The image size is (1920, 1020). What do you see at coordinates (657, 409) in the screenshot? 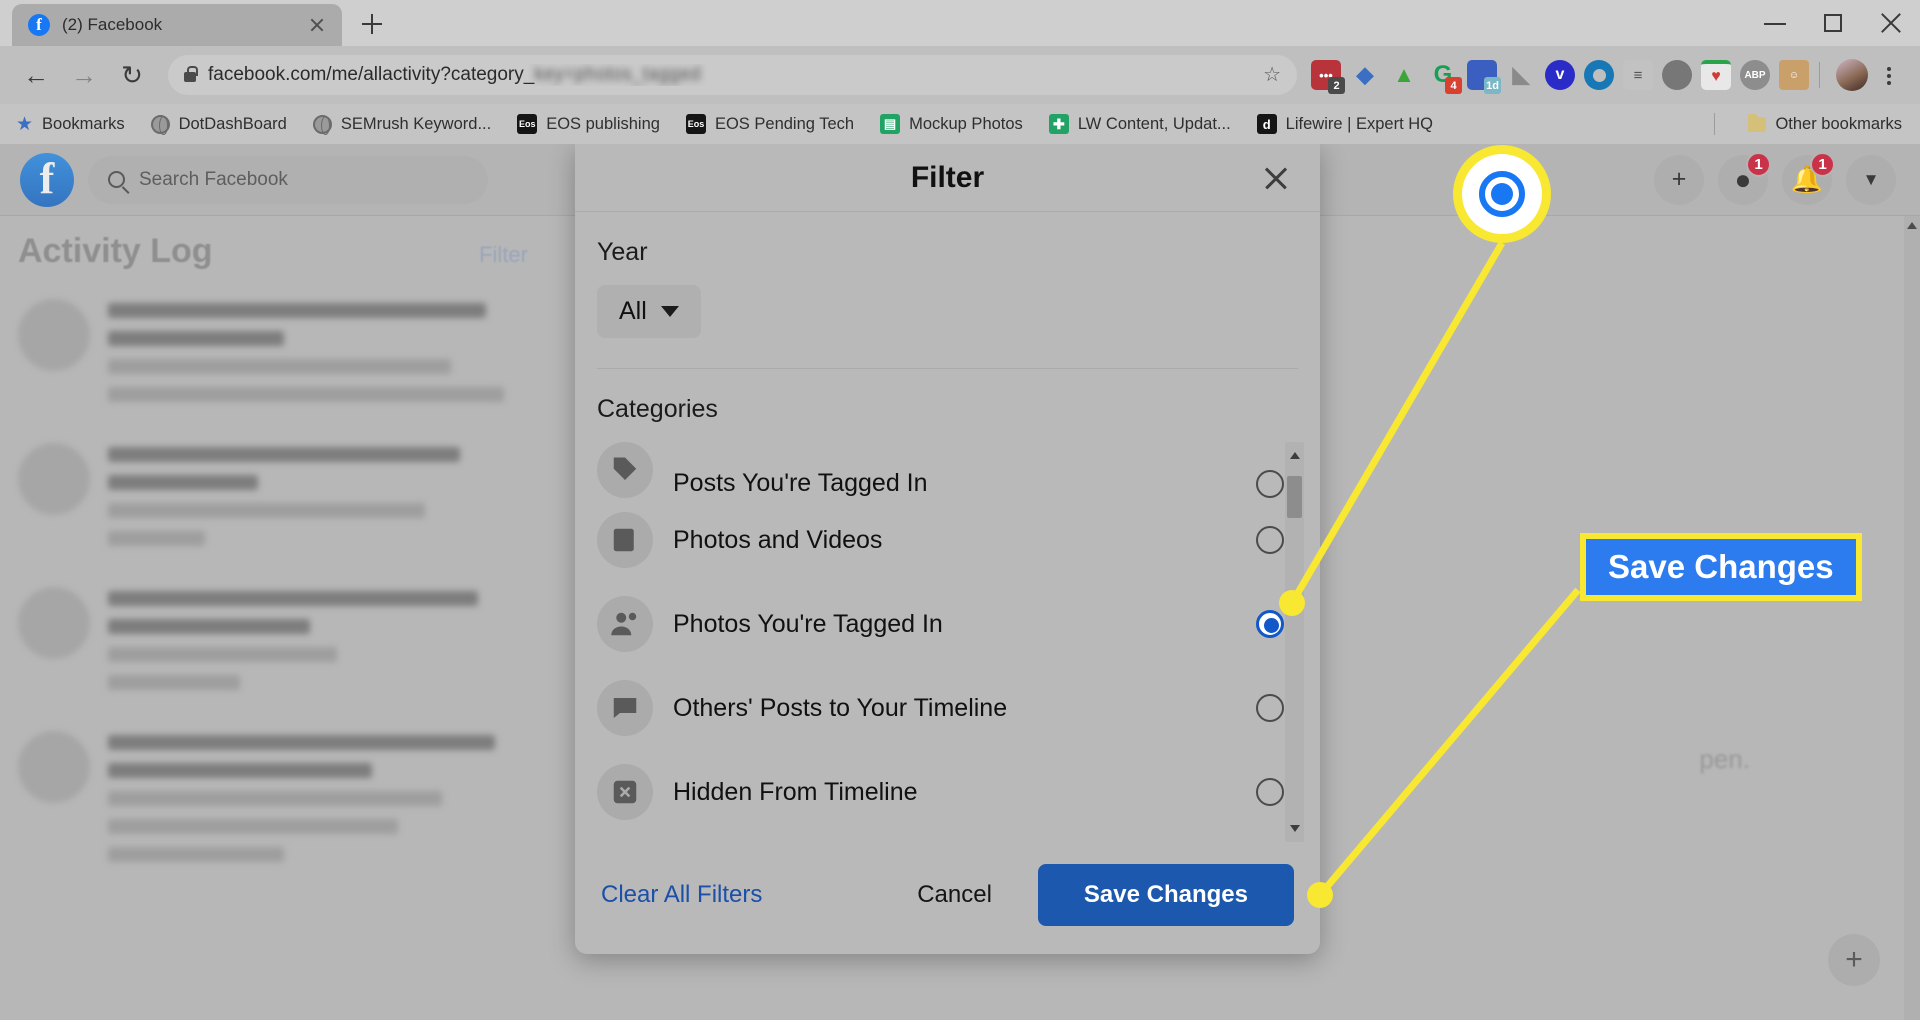
I see `categories-label: Categories` at bounding box center [657, 409].